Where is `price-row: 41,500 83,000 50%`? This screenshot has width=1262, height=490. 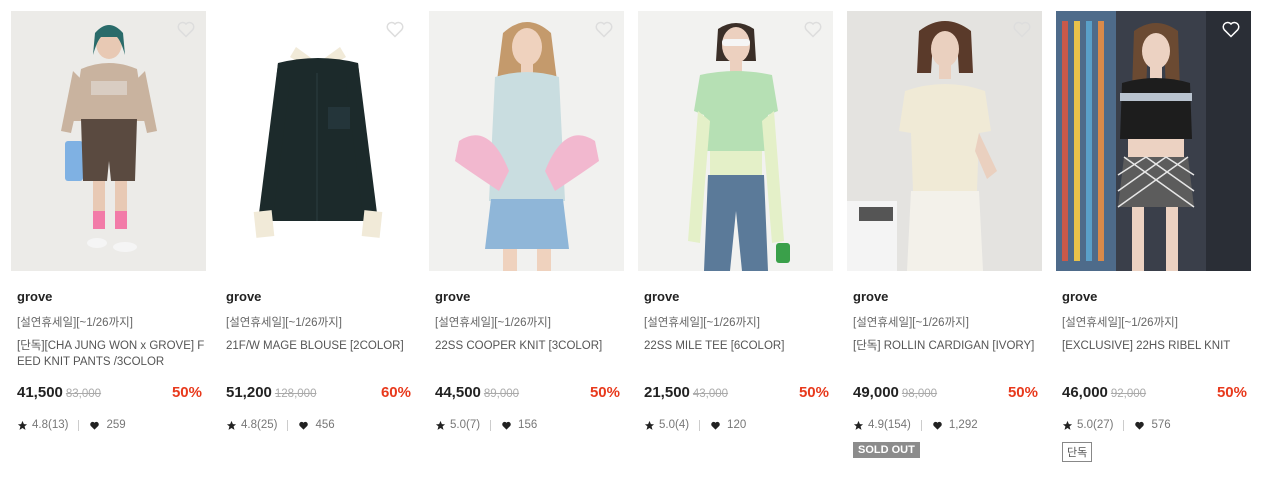
price-row: 41,500 83,000 50% is located at coordinates (109, 394).